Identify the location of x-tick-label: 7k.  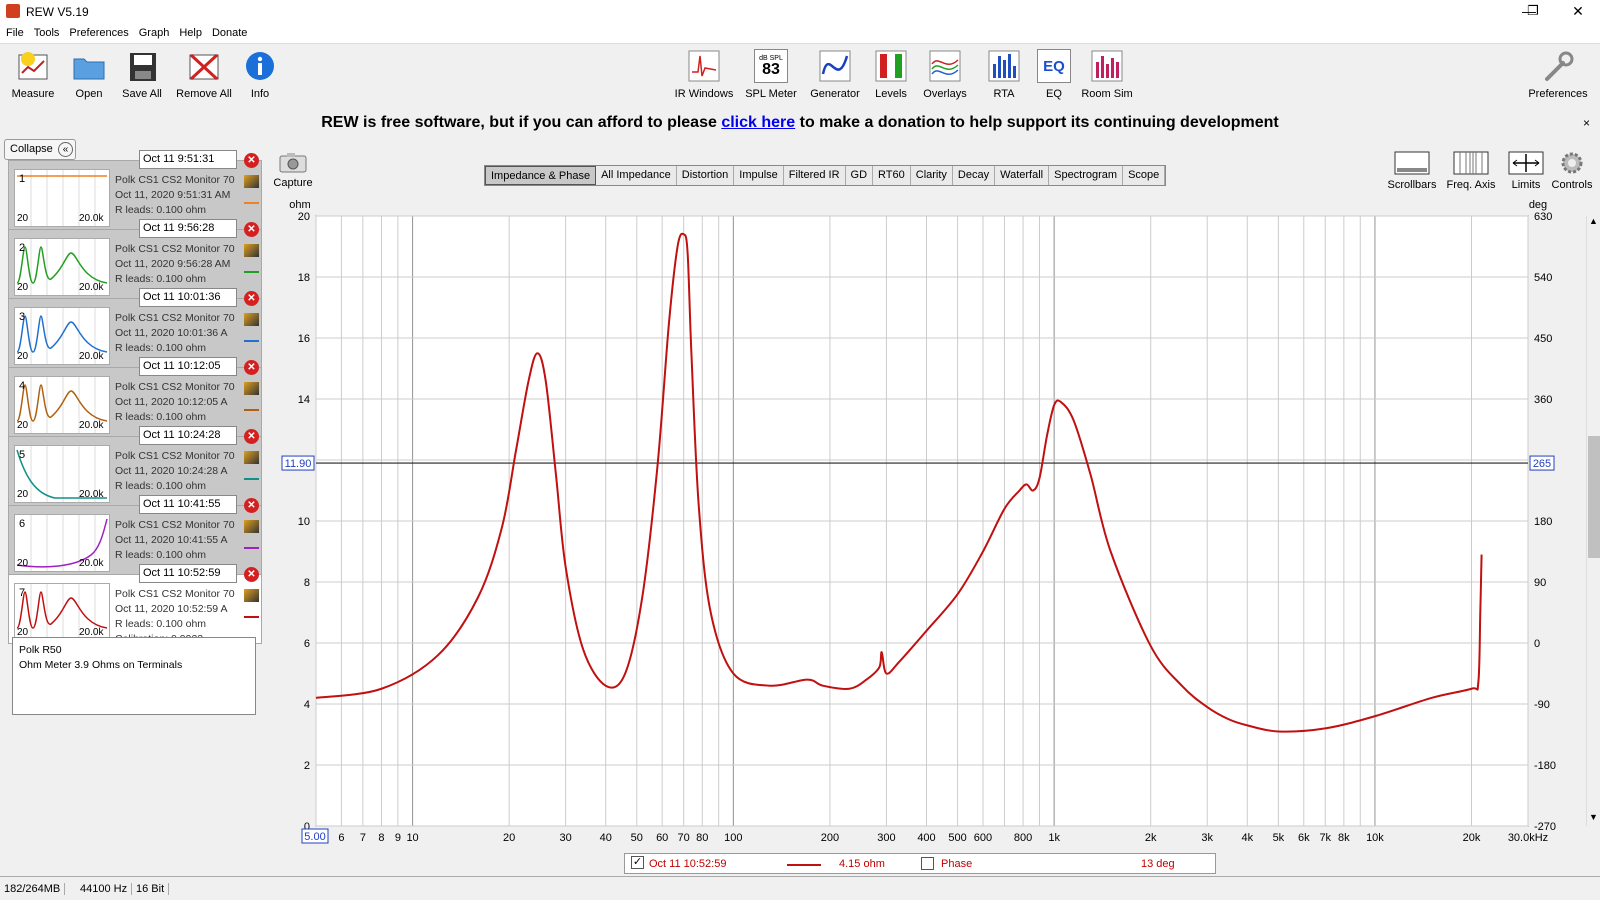
(1325, 838).